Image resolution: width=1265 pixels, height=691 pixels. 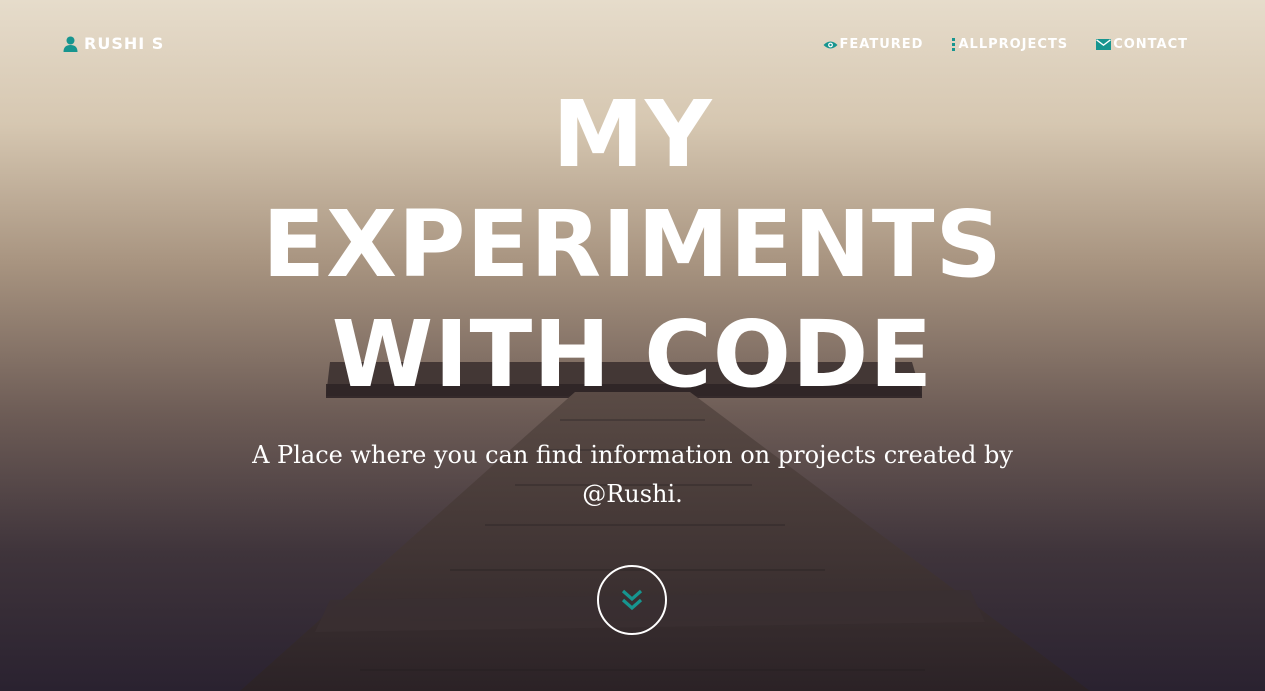 What do you see at coordinates (881, 44) in the screenshot?
I see `nav-link-label: FEATURED` at bounding box center [881, 44].